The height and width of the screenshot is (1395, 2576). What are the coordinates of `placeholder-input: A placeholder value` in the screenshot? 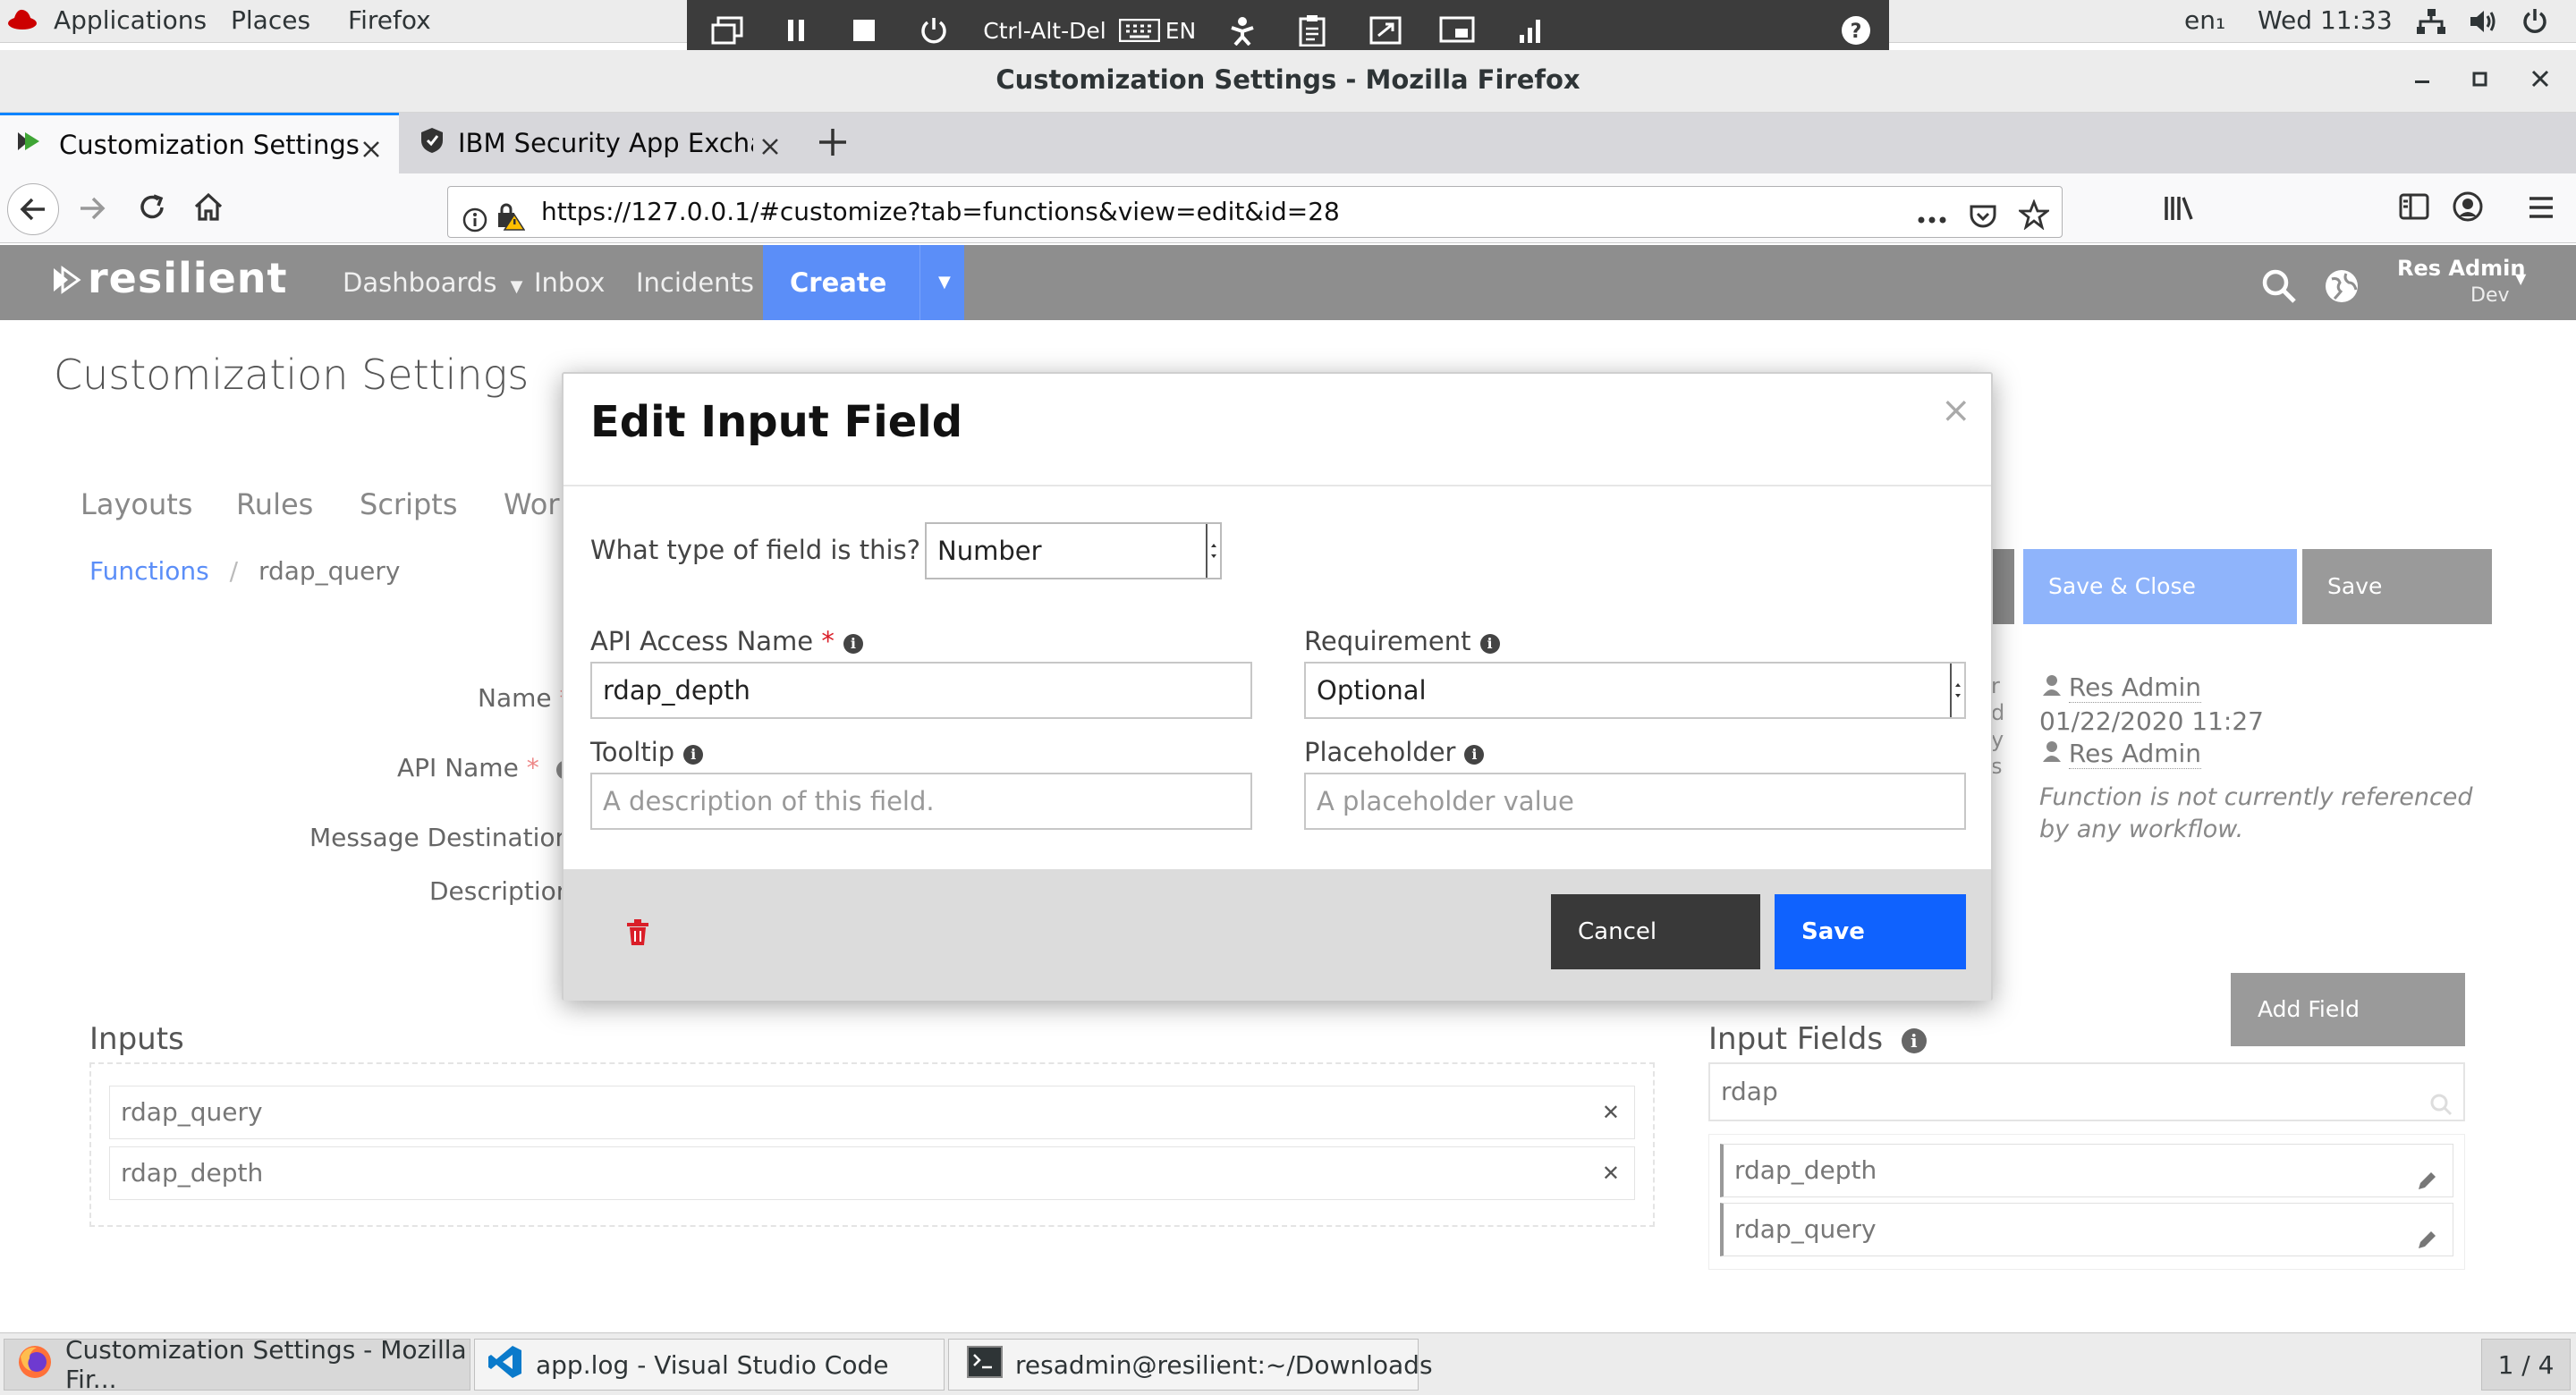 It's located at (1635, 801).